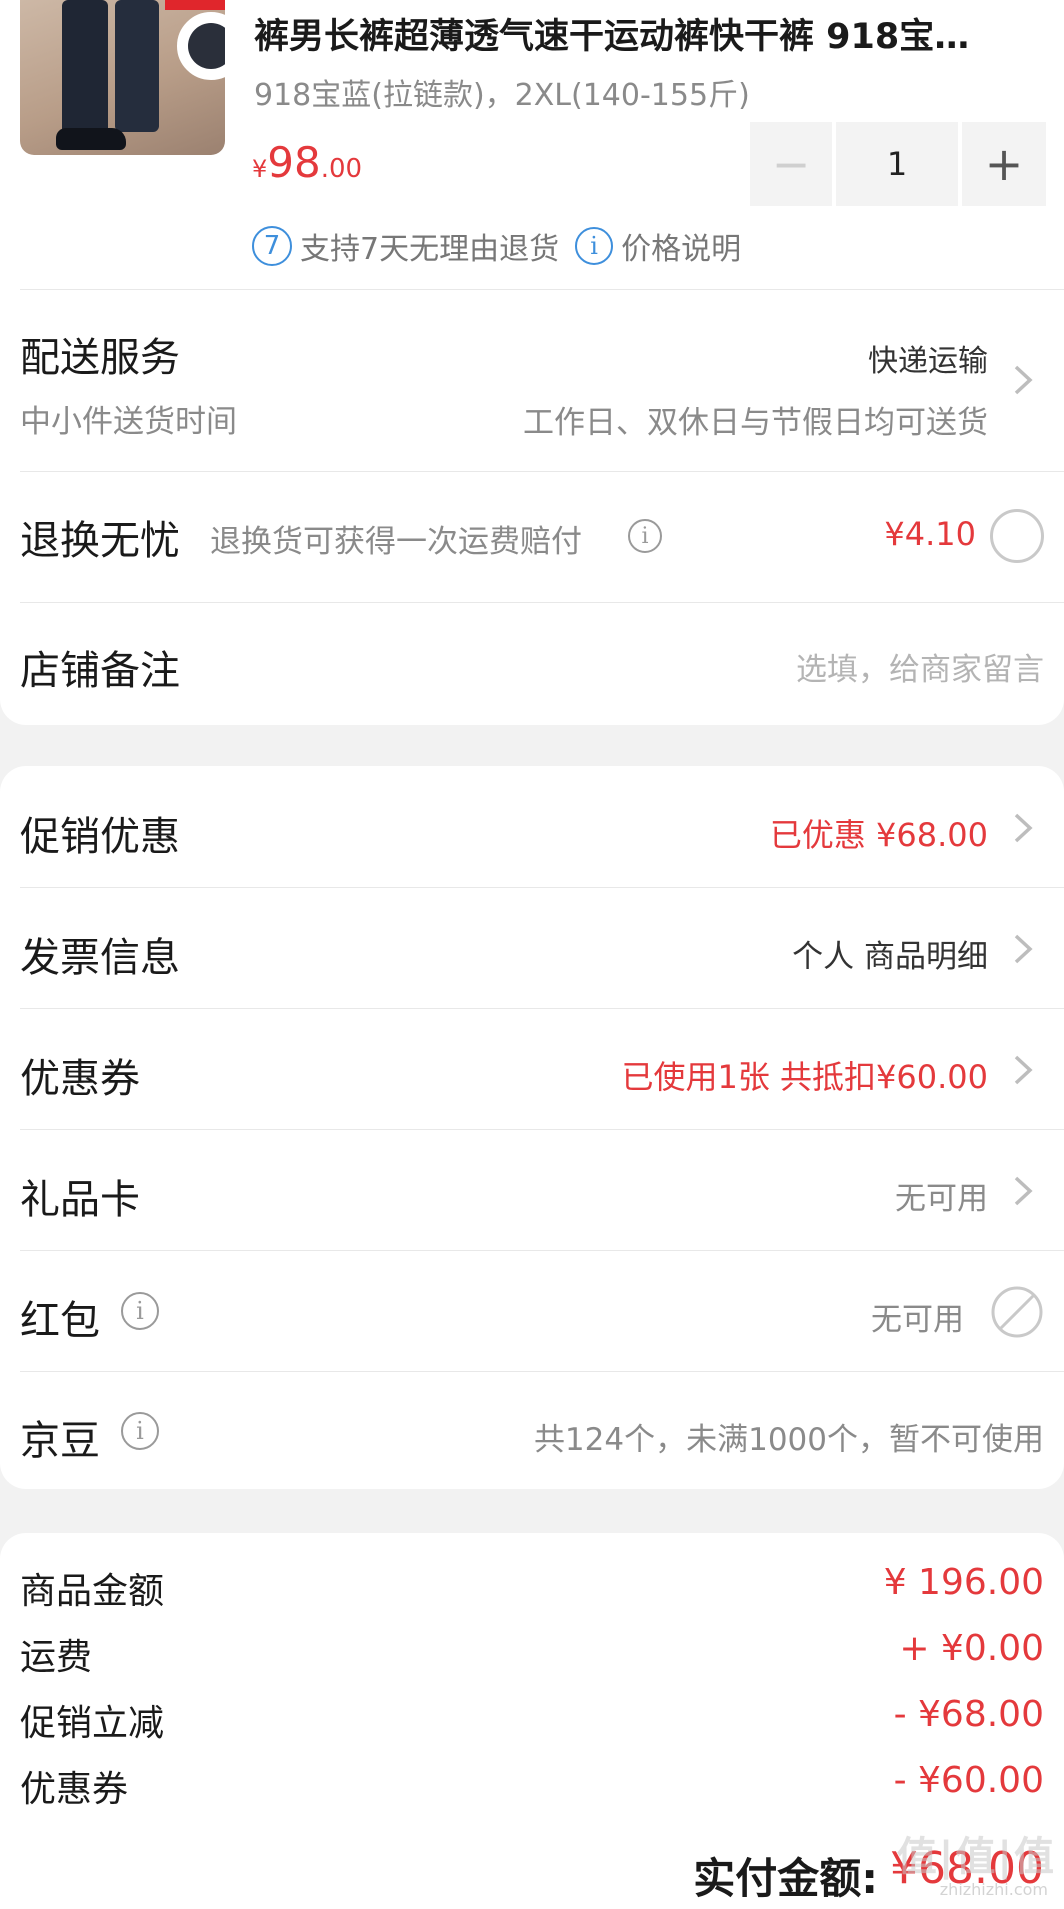 The image size is (1064, 1909). Describe the element at coordinates (100, 541) in the screenshot. I see `return-insurance-label: 退换无忧` at that location.